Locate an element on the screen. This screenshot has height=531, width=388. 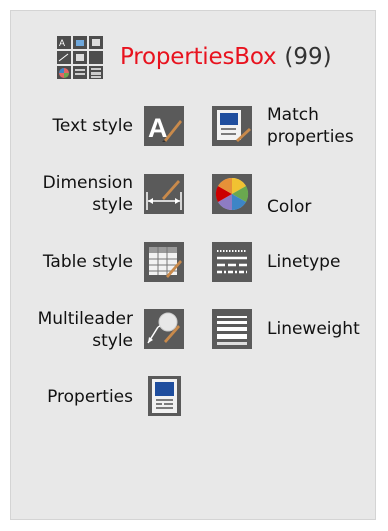
multileader-style-button is located at coordinates (164, 329).